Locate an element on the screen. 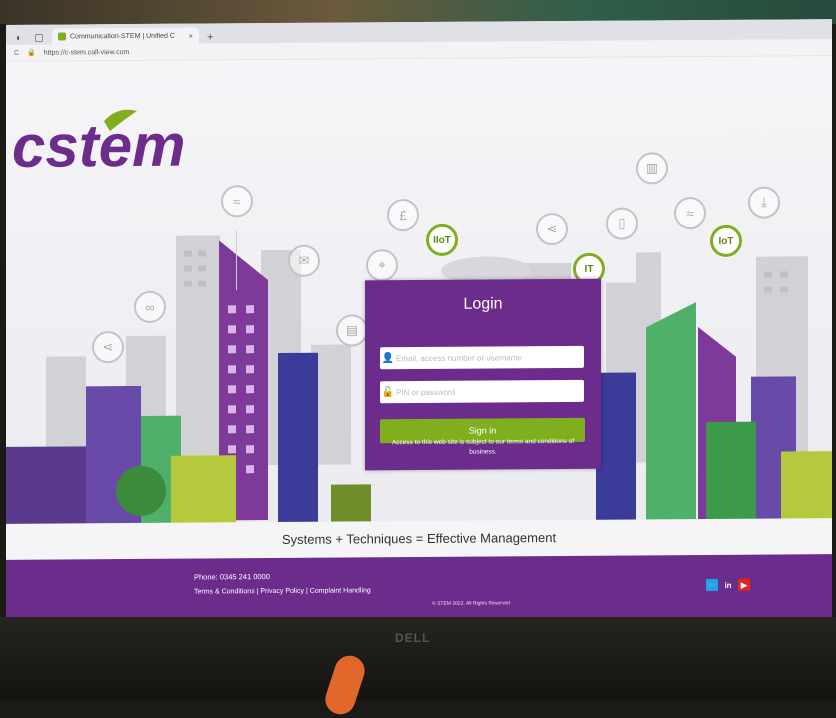 The height and width of the screenshot is (718, 836). svg-text: cstem is located at coordinates (98, 146).